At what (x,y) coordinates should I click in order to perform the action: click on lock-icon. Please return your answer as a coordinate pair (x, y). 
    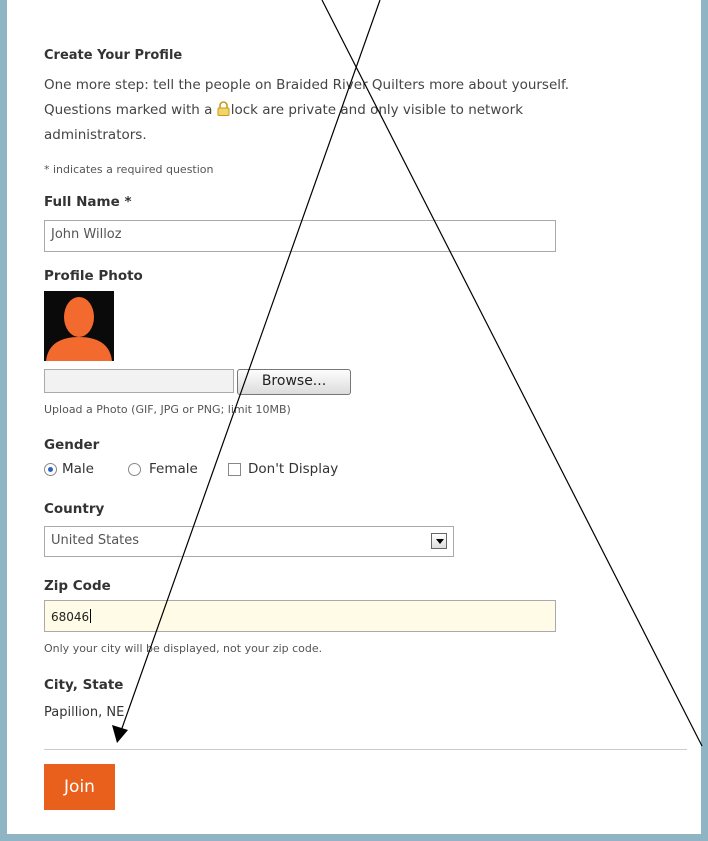
    Looking at the image, I should click on (223, 108).